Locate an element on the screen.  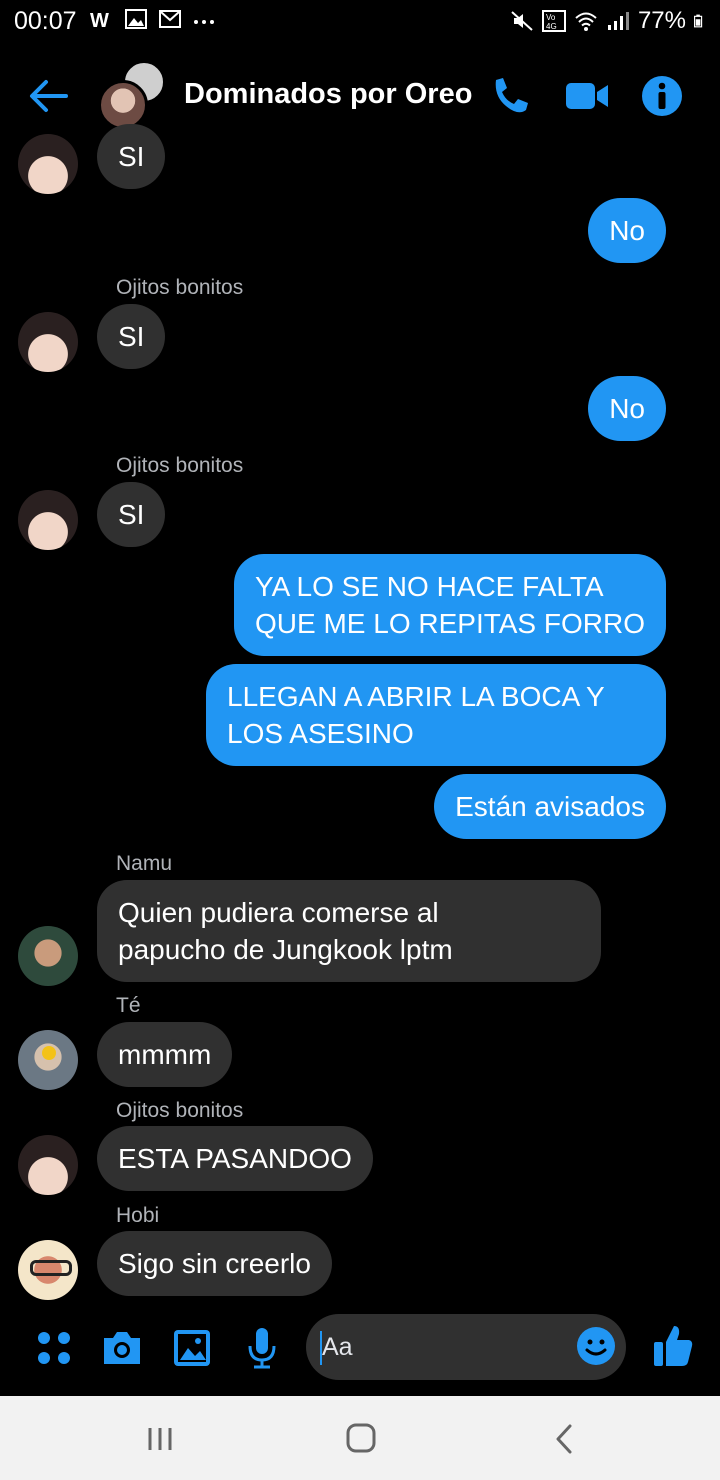
svg-text: 4G is located at coordinates (551, 26).